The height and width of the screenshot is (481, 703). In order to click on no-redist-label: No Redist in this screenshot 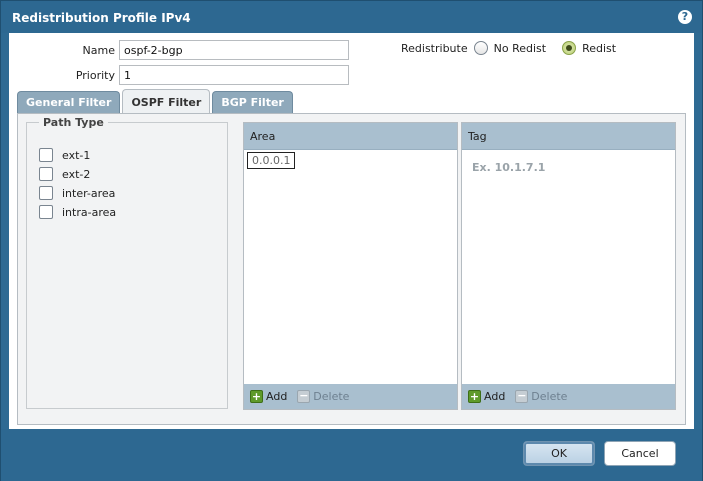, I will do `click(520, 48)`.